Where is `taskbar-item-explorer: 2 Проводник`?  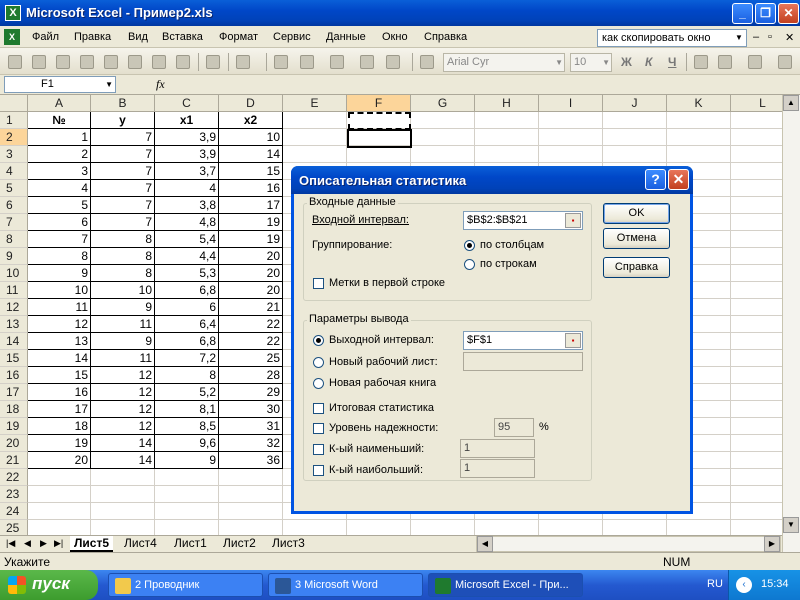 taskbar-item-explorer: 2 Проводник is located at coordinates (185, 585).